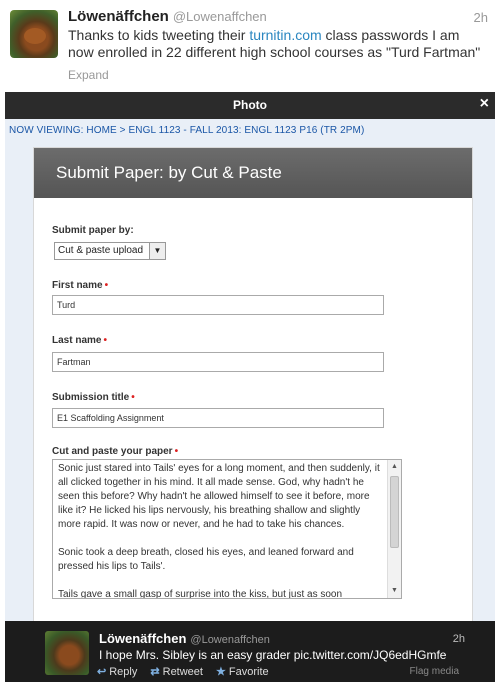 The width and height of the screenshot is (500, 686). I want to click on photo-title: Photo, so click(250, 105).